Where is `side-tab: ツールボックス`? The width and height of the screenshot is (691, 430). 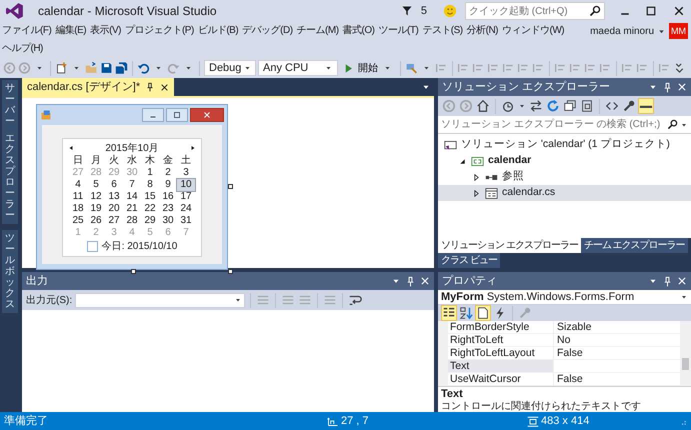 side-tab: ツールボックス is located at coordinates (10, 271).